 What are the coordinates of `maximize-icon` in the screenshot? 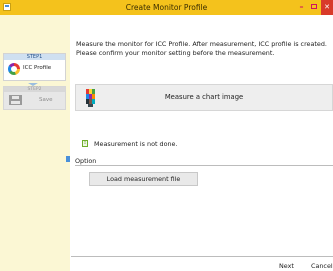 It's located at (314, 6).